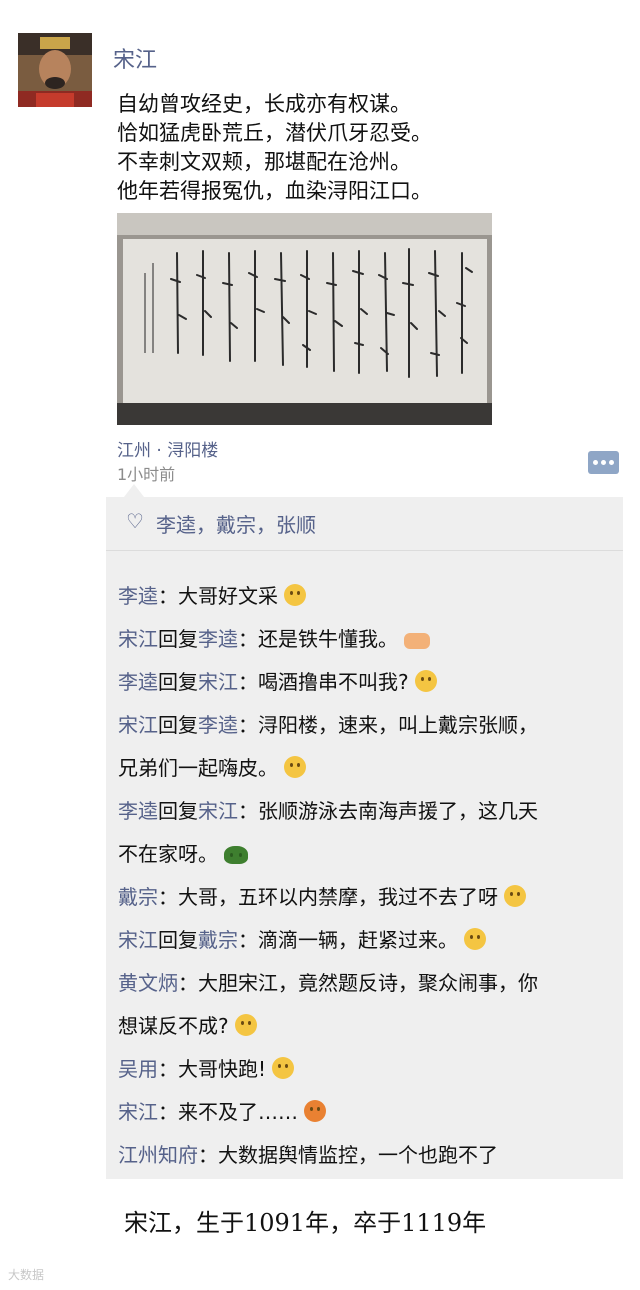  Describe the element at coordinates (417, 641) in the screenshot. I see `handshake-emoji-icon` at that location.